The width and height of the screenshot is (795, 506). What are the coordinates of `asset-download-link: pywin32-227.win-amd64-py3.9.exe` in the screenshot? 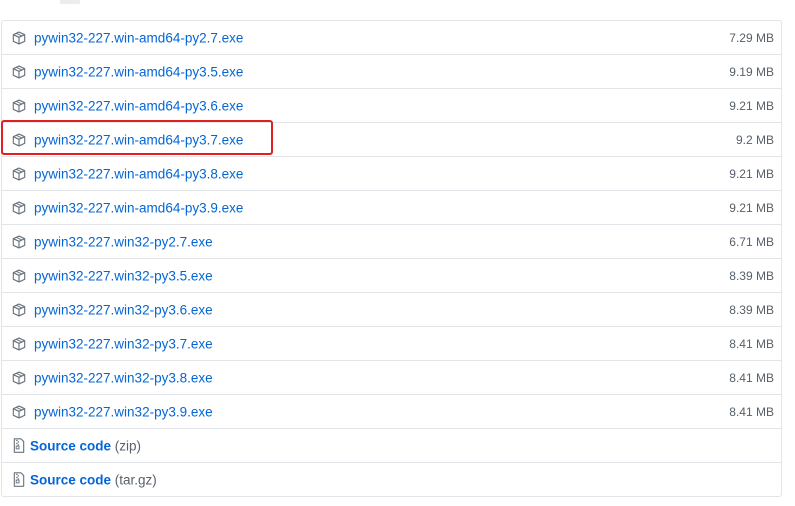 It's located at (138, 207).